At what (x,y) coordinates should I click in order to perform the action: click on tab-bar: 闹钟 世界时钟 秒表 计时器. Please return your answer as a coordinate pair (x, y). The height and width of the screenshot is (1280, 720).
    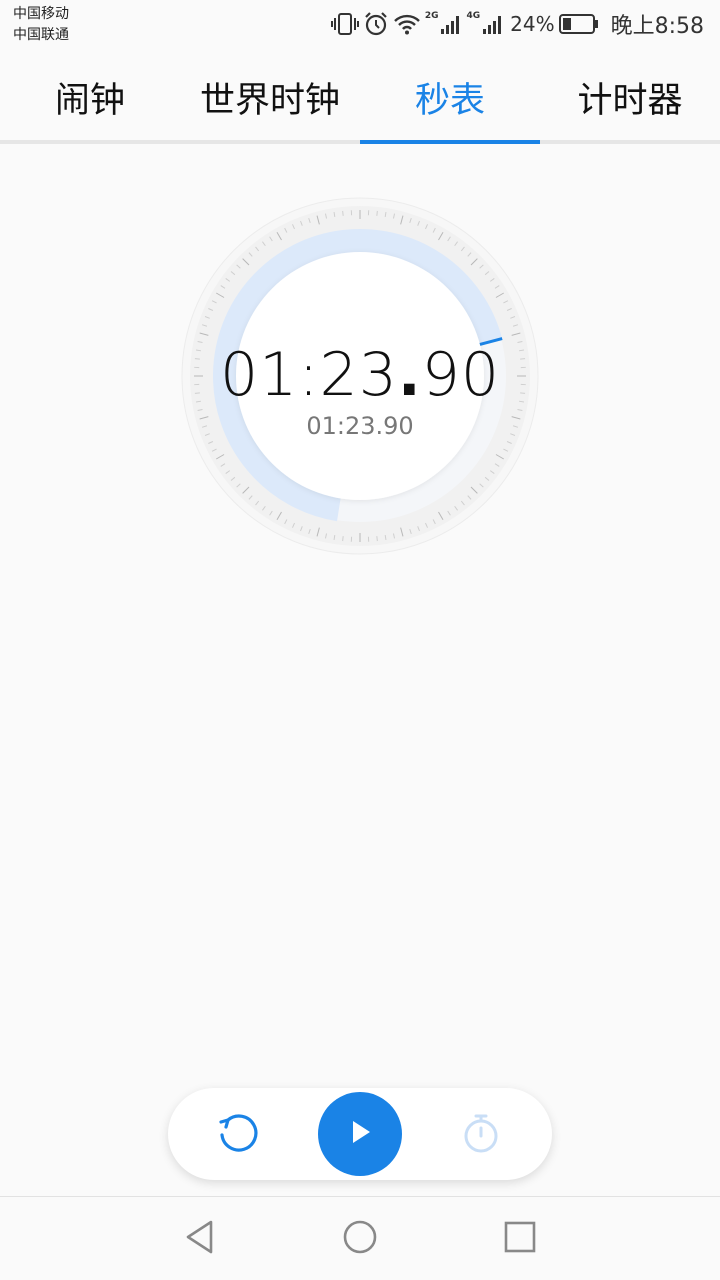
    Looking at the image, I should click on (360, 96).